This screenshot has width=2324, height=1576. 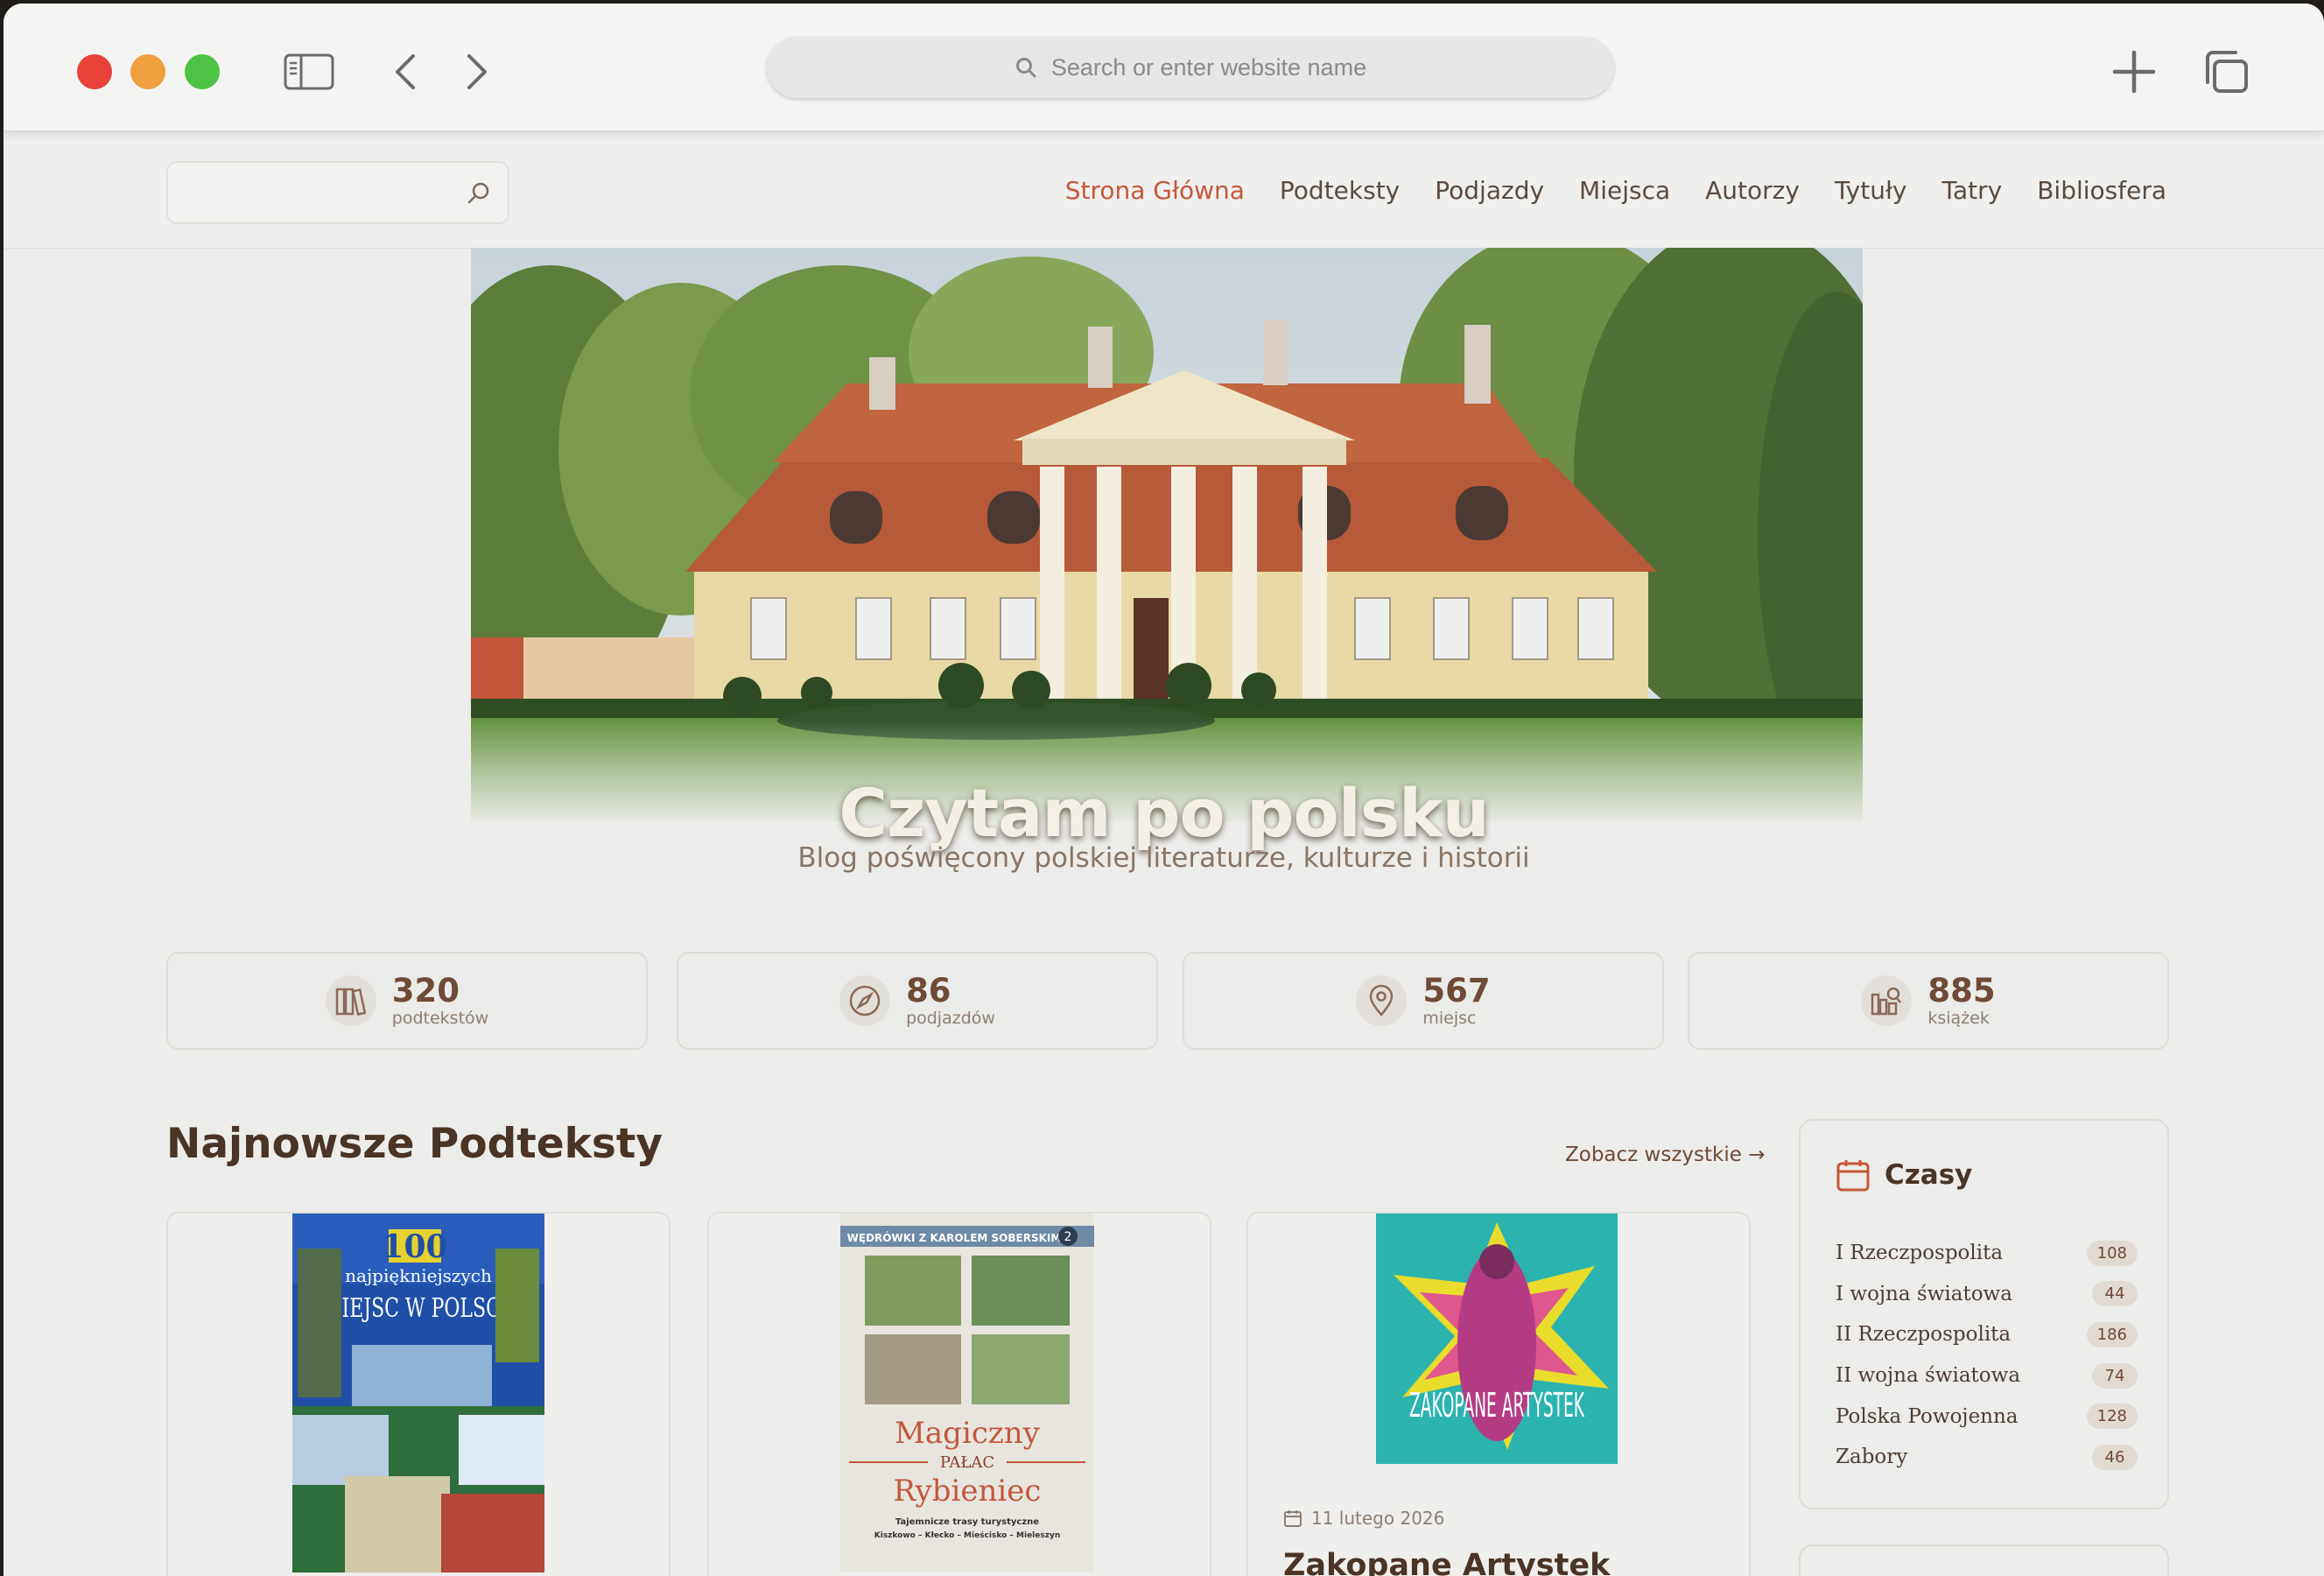 I want to click on post-date: 11 lutego 2026, so click(x=1364, y=1518).